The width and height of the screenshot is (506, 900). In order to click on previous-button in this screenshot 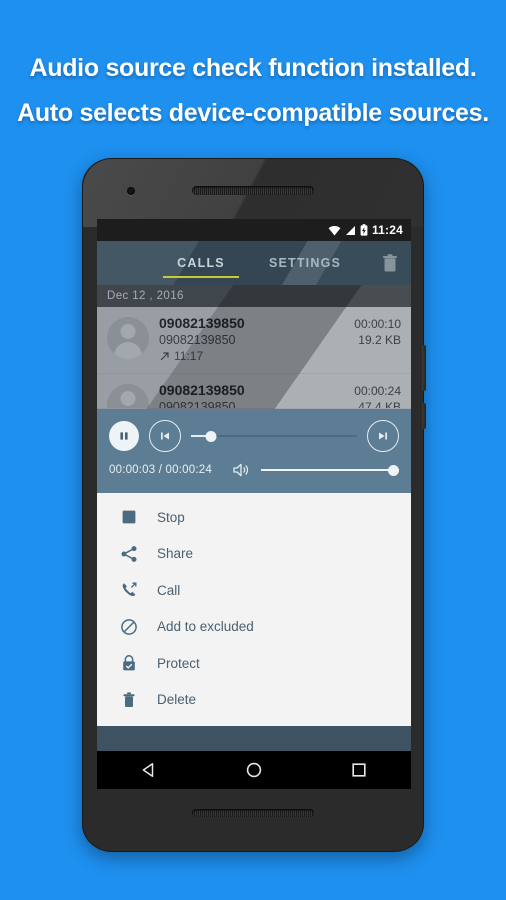, I will do `click(165, 436)`.